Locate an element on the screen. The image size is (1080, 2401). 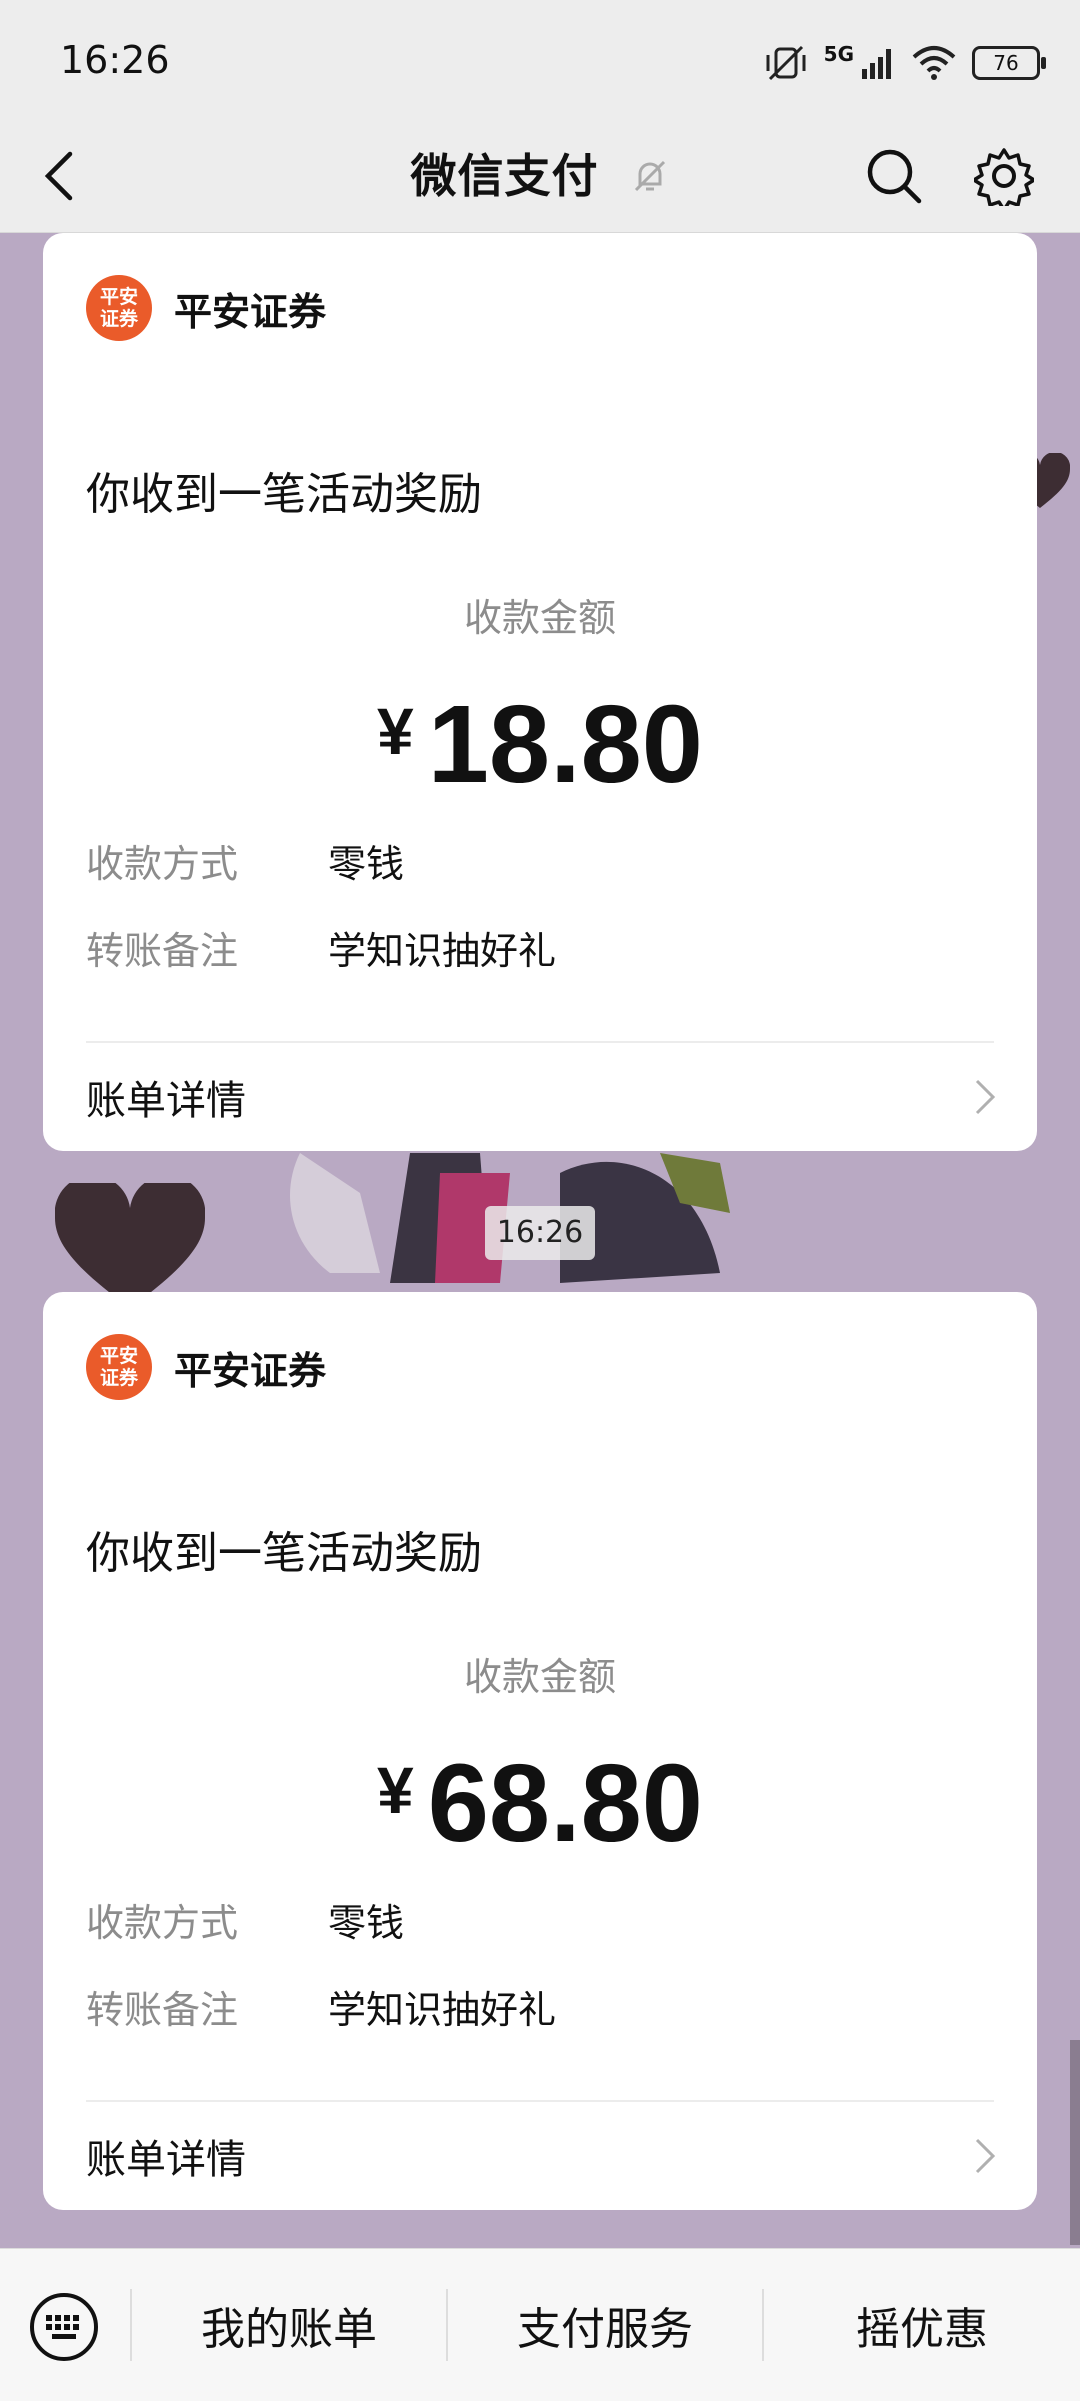
bottom-menu-bar: 我的账单 支付服务 摇优惠 is located at coordinates (540, 2324).